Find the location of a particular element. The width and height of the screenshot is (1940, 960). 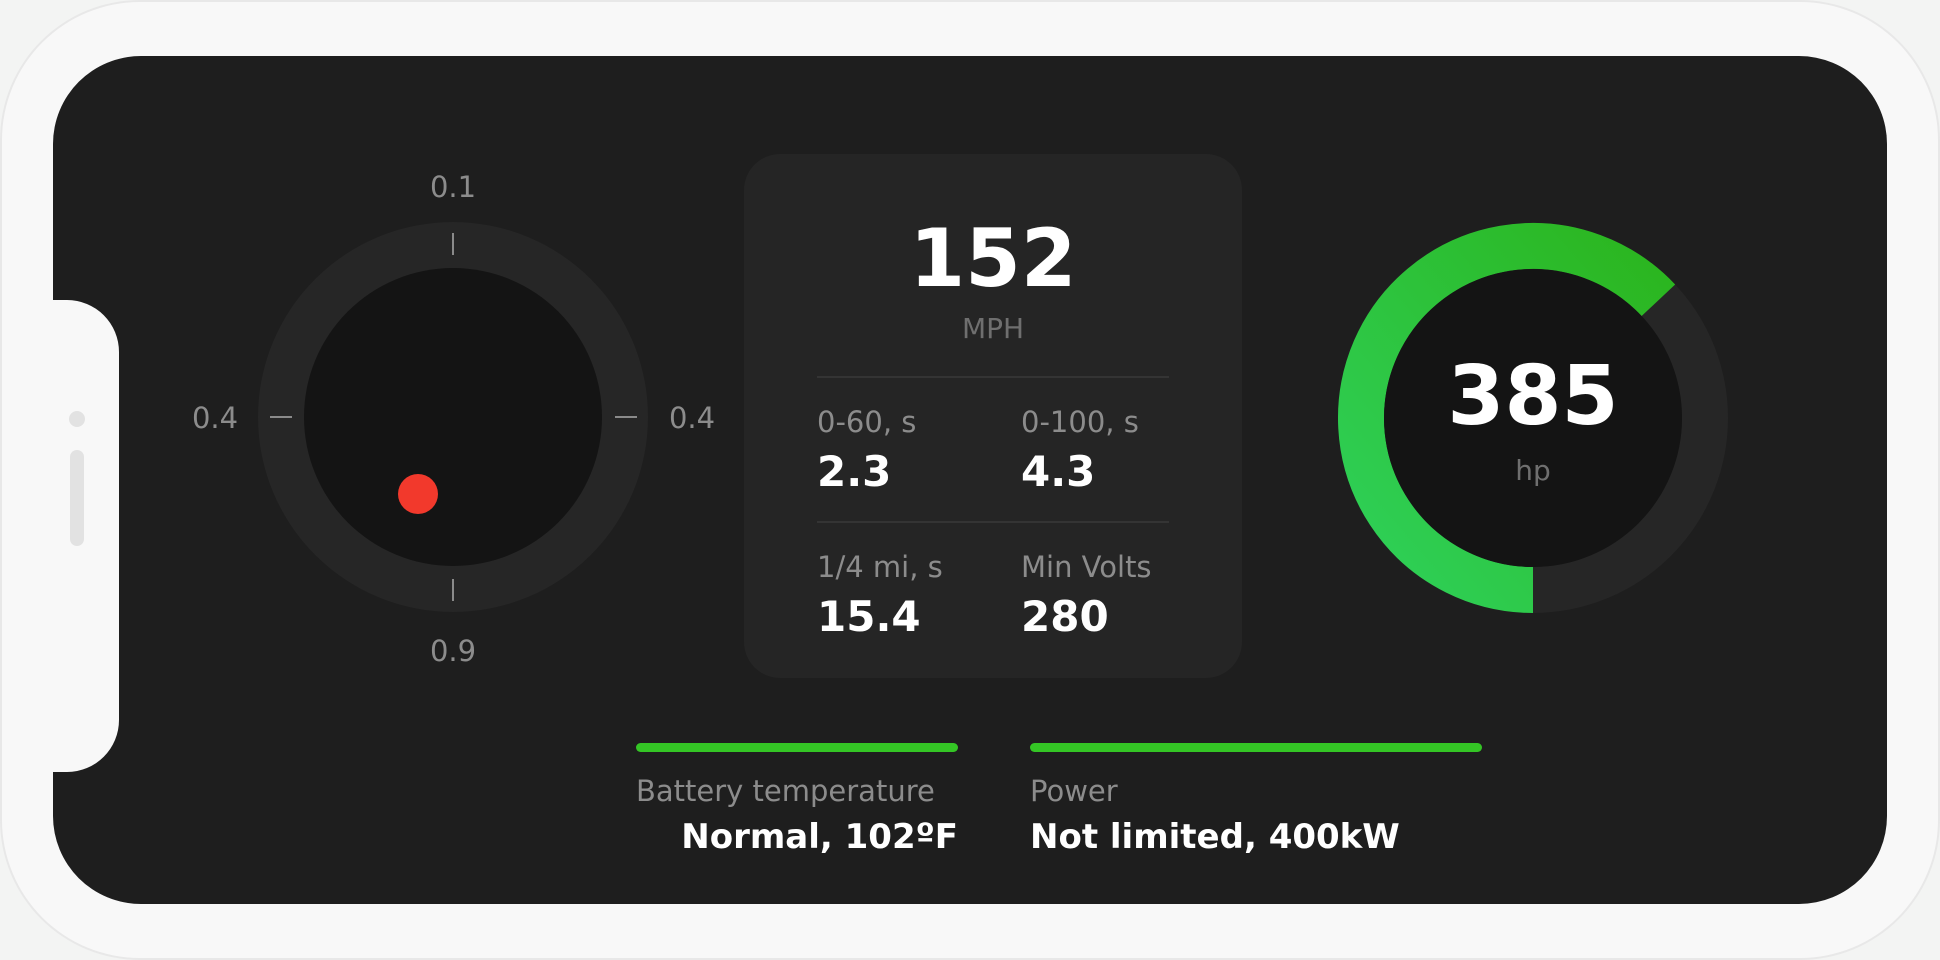

power-status-bar is located at coordinates (1256, 747).